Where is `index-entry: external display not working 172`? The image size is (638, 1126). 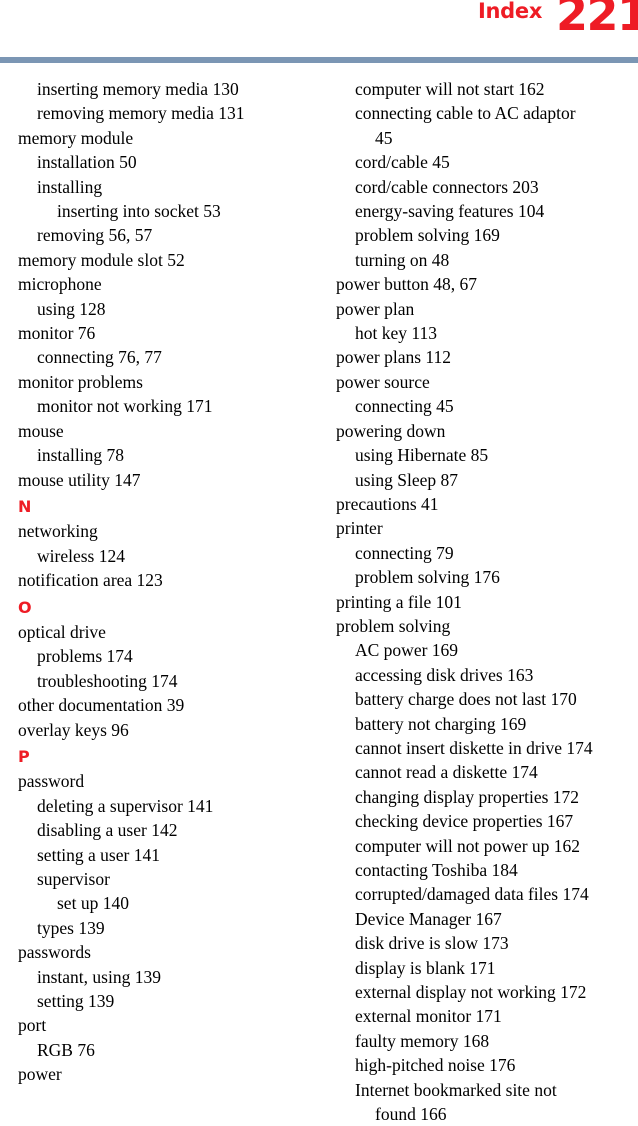 index-entry: external display not working 172 is located at coordinates (487, 992).